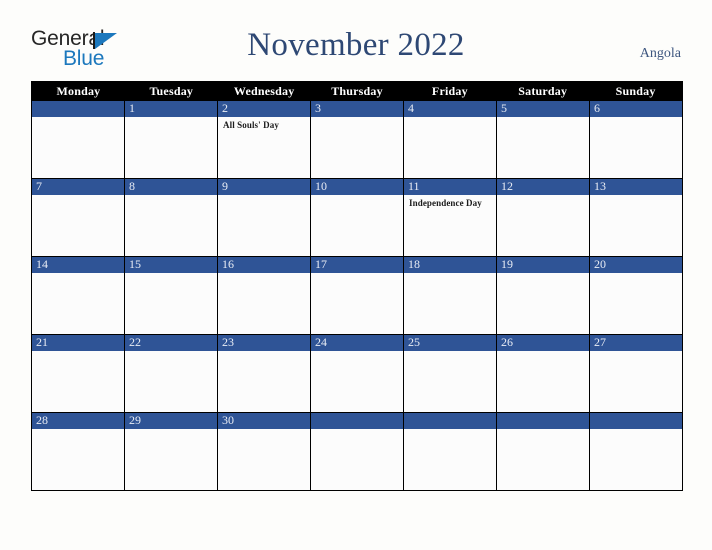 This screenshot has height=550, width=712. I want to click on calendar-day-cell: 30, so click(264, 451).